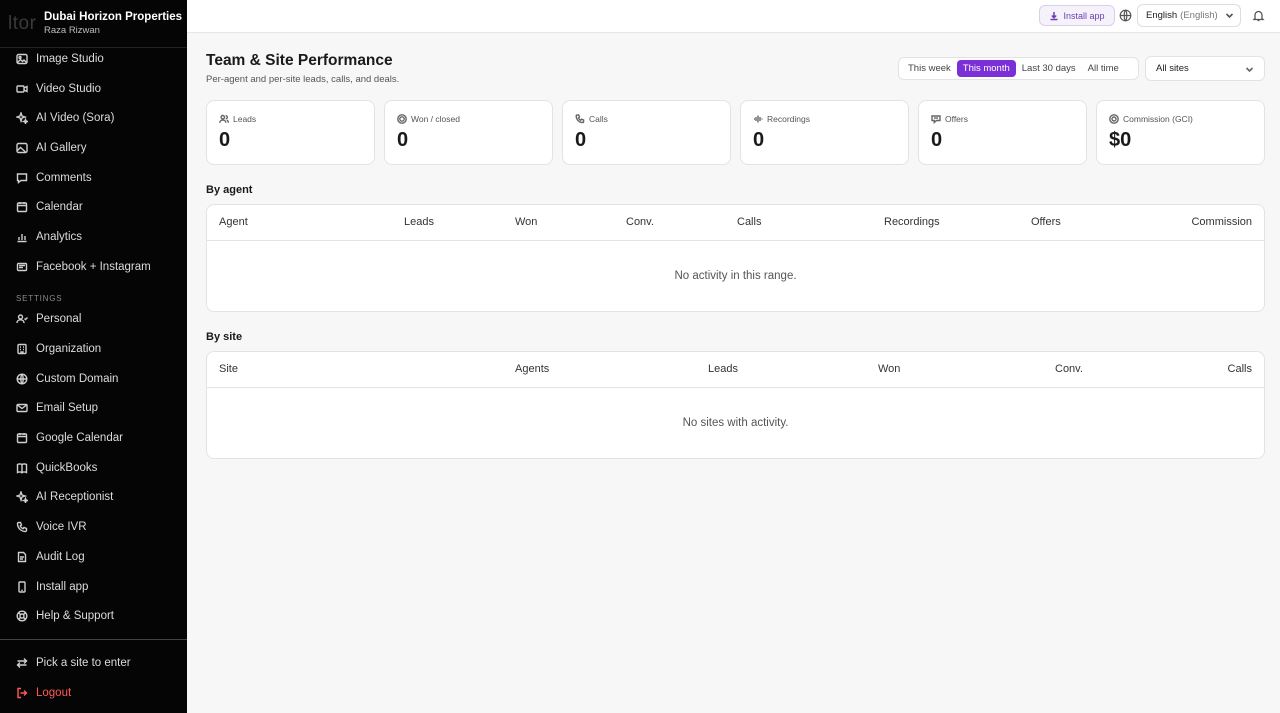 The width and height of the screenshot is (1280, 713). What do you see at coordinates (22, 349) in the screenshot?
I see `building-icon` at bounding box center [22, 349].